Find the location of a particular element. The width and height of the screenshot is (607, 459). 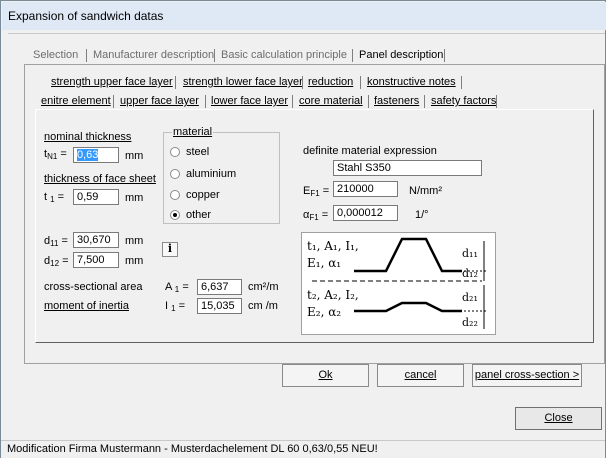

tab-konstructive-notes: konstructive notes is located at coordinates (411, 82).